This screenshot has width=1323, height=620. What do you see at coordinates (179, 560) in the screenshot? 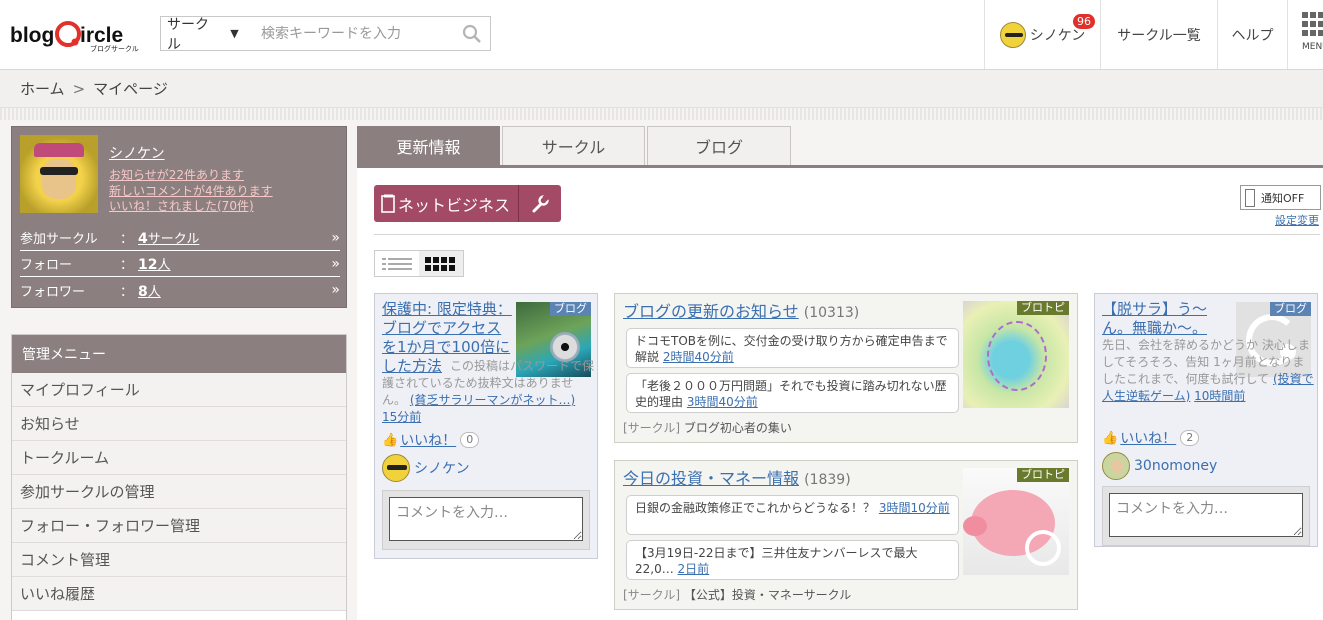
I see `menu-item-comment-management: コメント管理` at bounding box center [179, 560].